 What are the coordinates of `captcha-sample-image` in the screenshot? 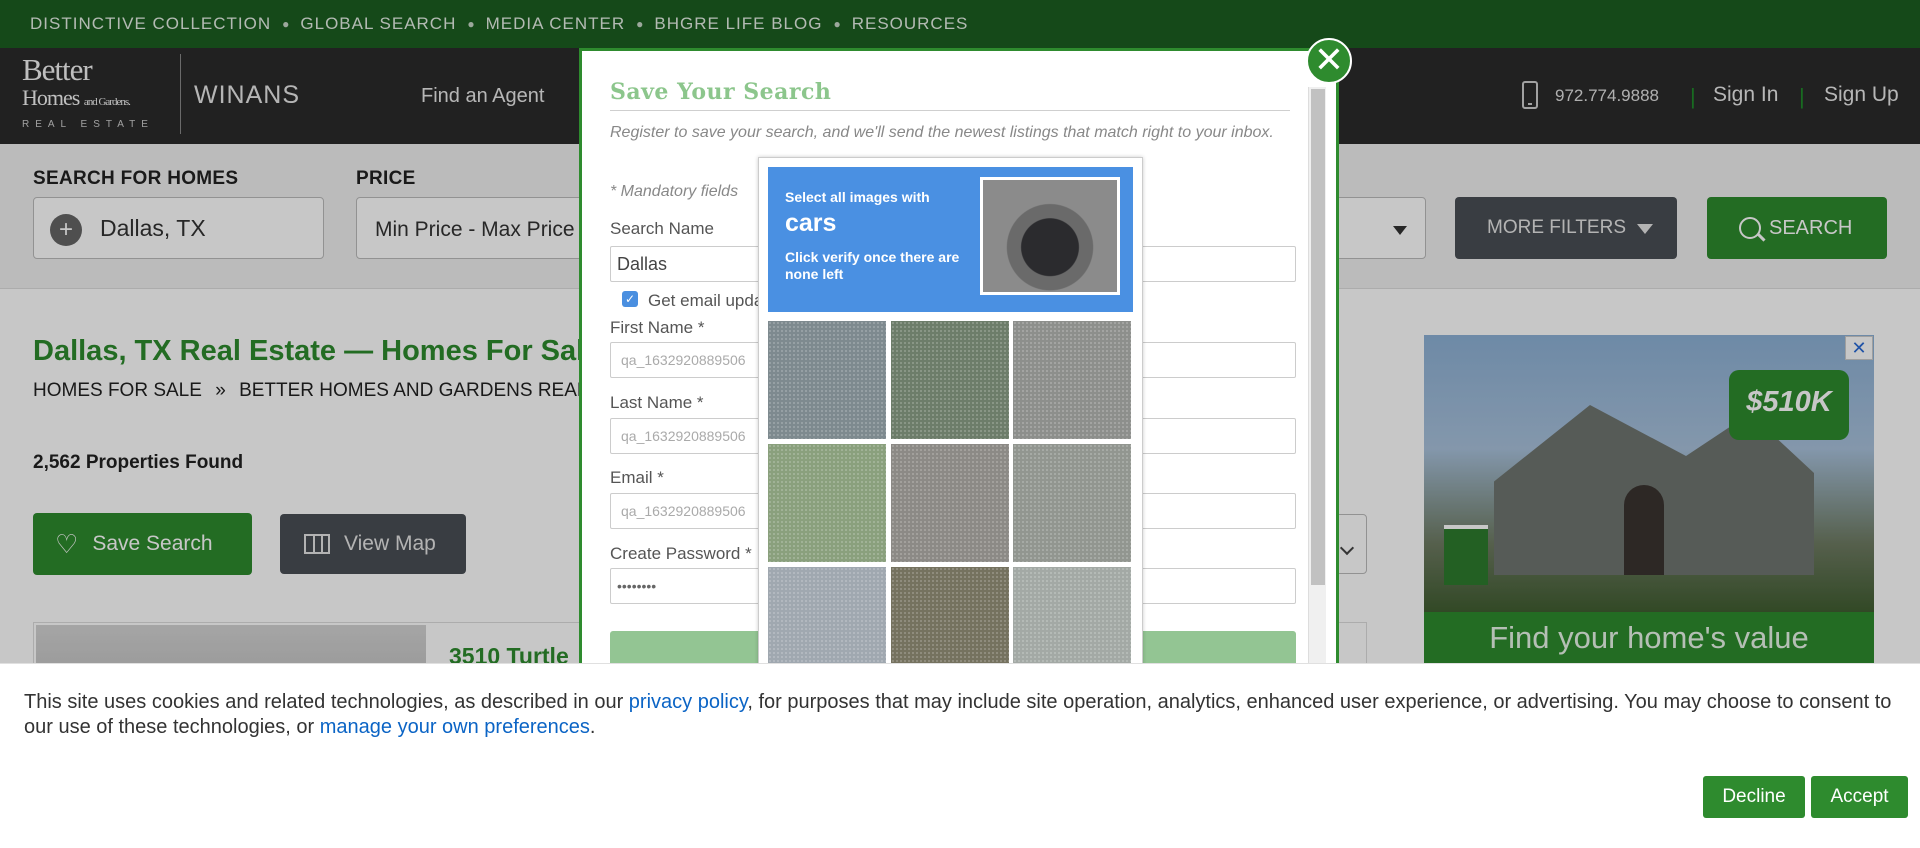 It's located at (1050, 236).